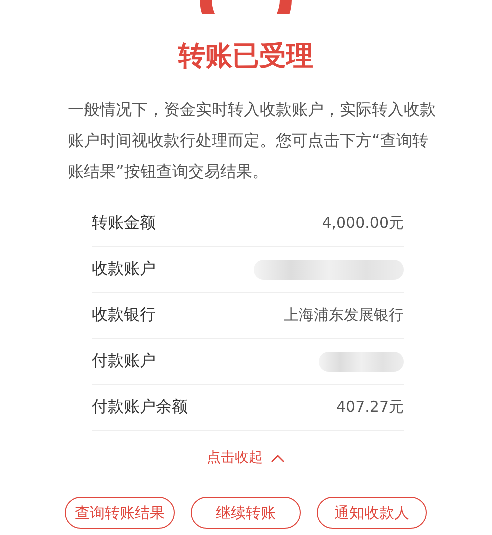  Describe the element at coordinates (370, 407) in the screenshot. I see `detail-value: 407.27元` at that location.